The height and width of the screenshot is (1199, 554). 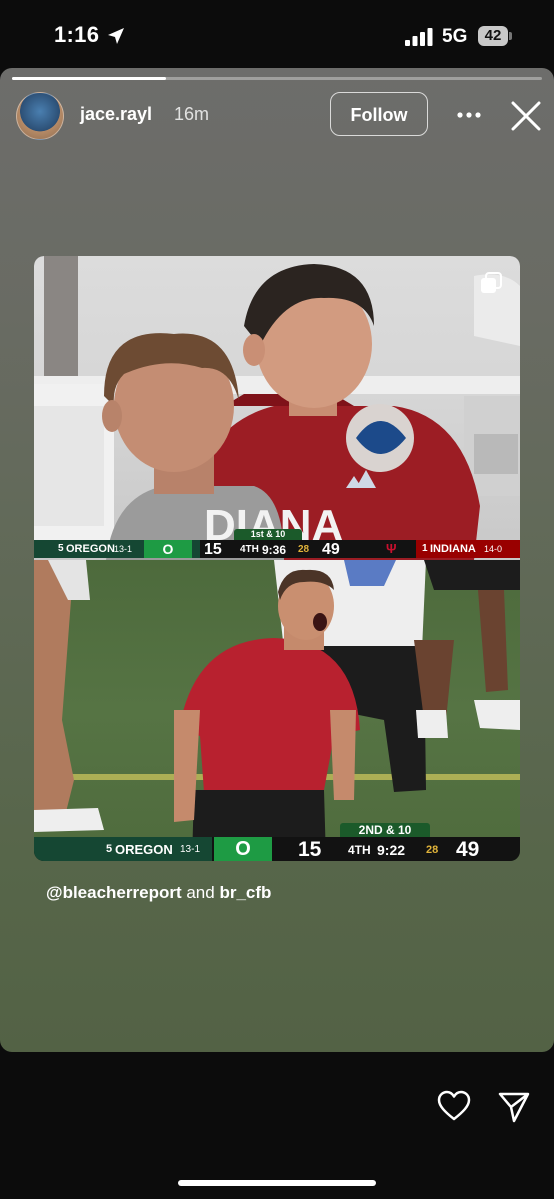 I want to click on avatar, so click(x=40, y=116).